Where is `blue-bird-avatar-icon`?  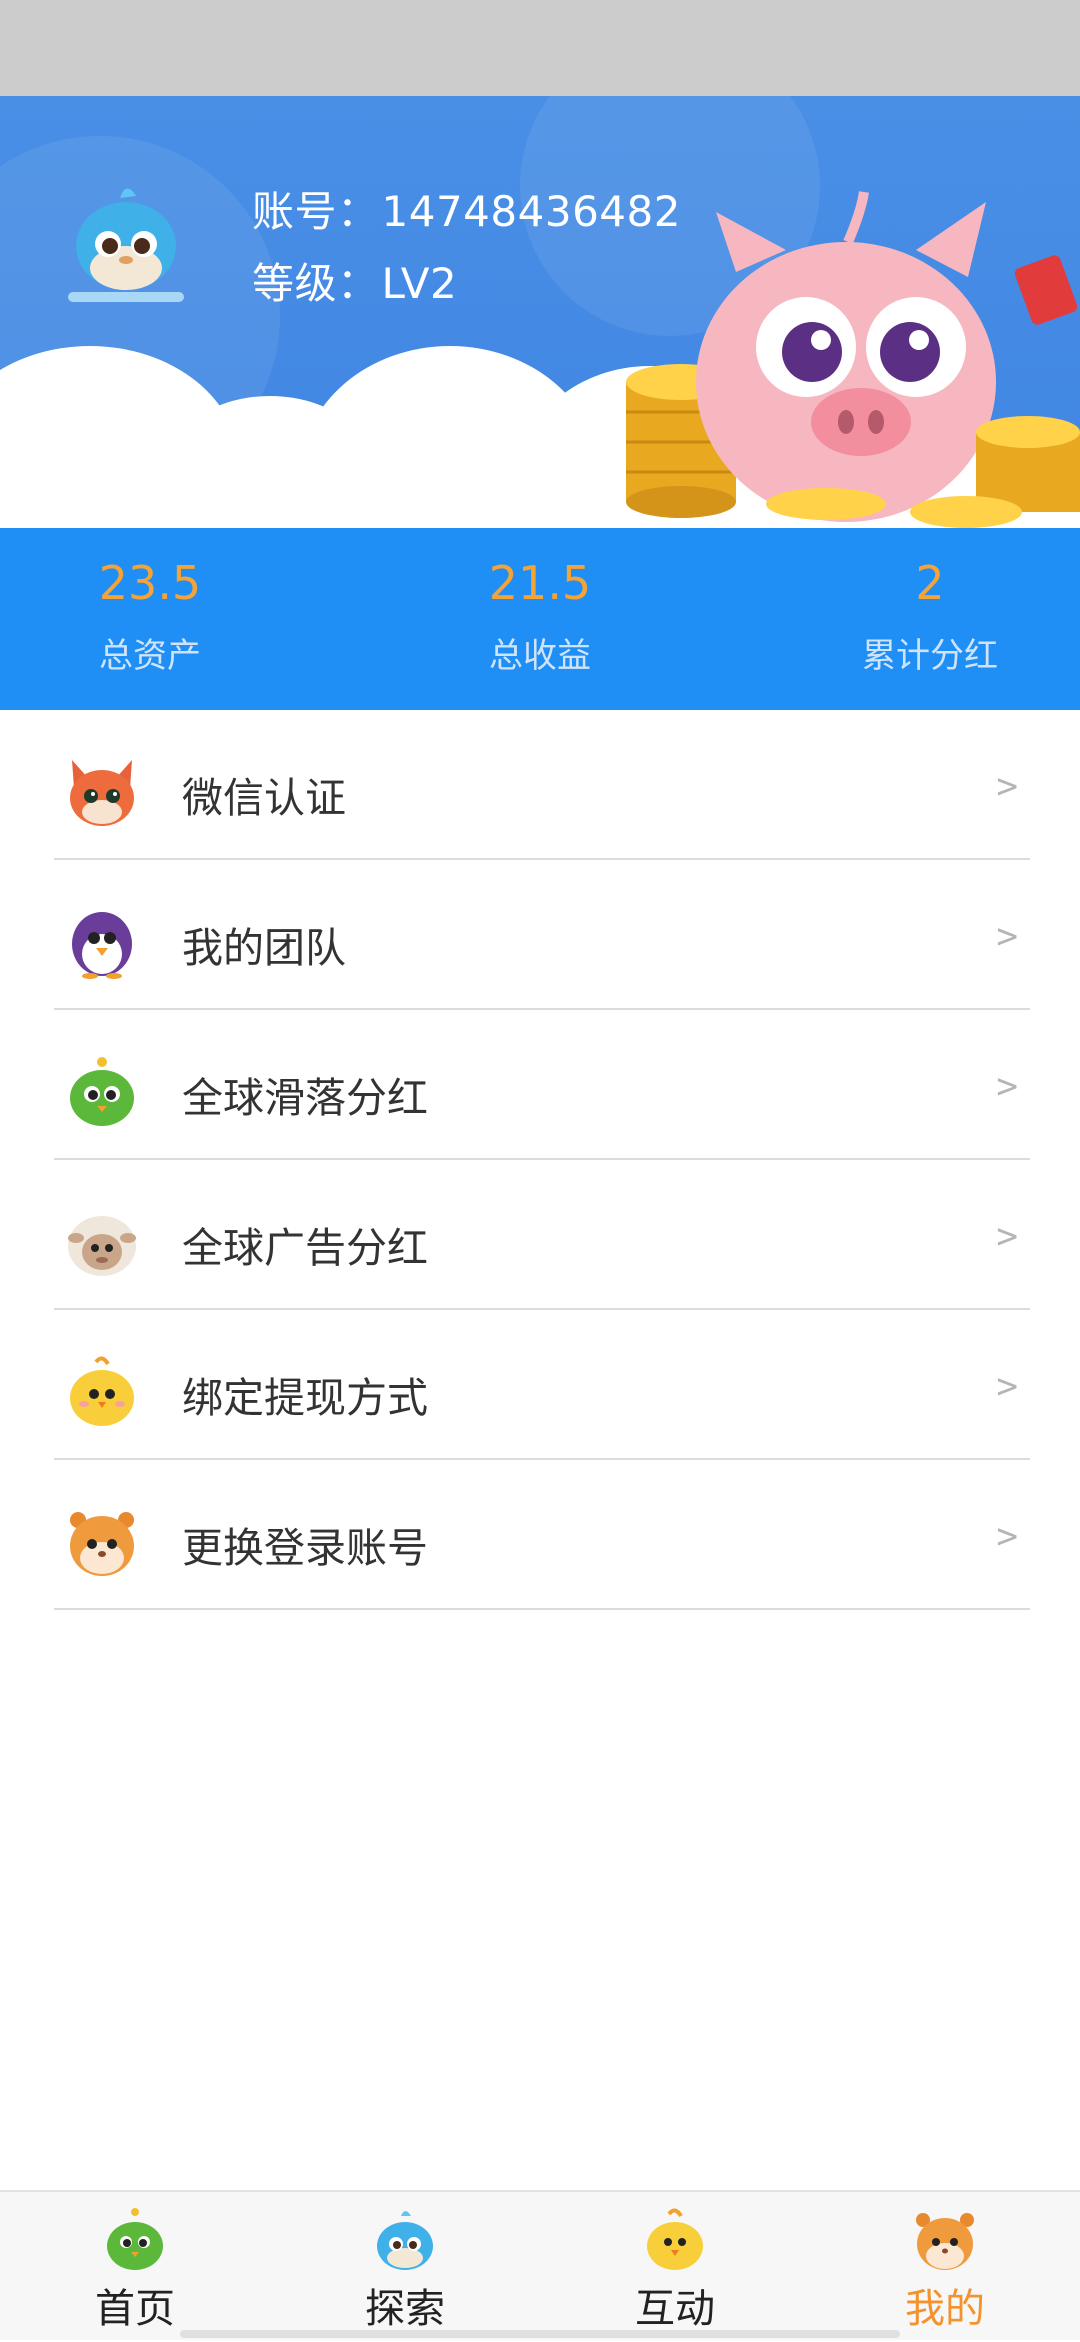 blue-bird-avatar-icon is located at coordinates (126, 245).